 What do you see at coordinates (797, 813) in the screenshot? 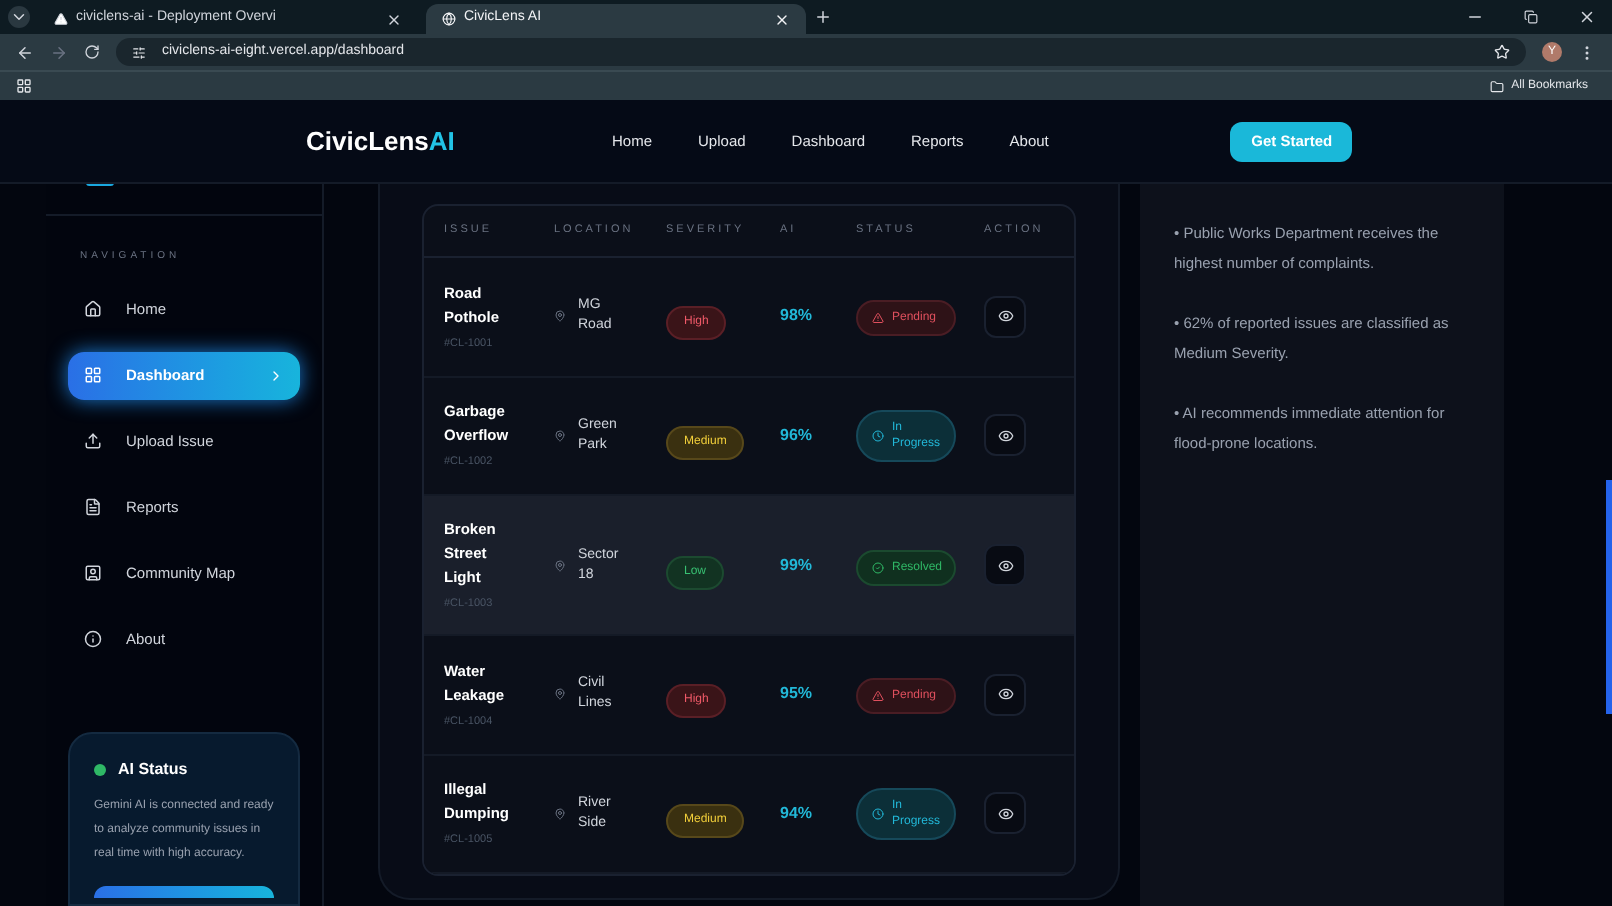
I see `ai-score: 94%` at bounding box center [797, 813].